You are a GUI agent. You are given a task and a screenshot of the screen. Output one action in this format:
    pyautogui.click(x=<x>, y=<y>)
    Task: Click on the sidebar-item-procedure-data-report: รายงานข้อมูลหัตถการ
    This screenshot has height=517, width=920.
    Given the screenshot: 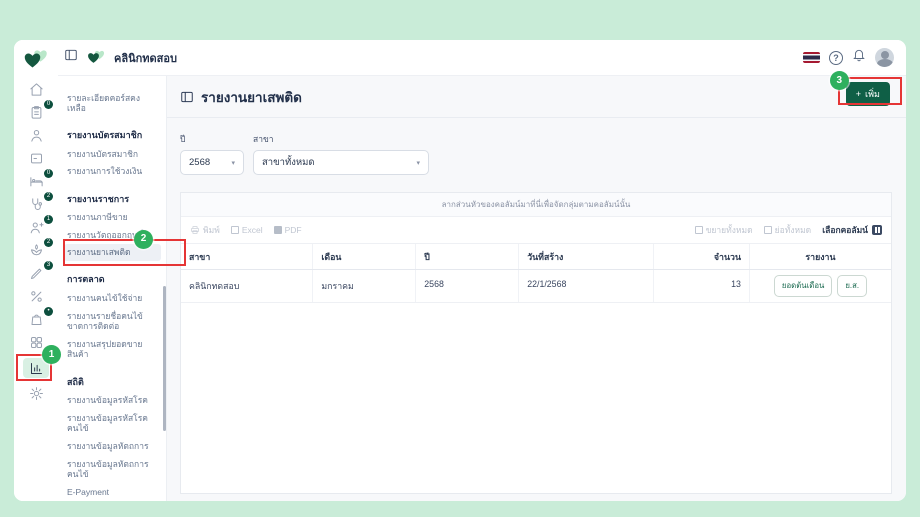 What is the action you would take?
    pyautogui.click(x=112, y=446)
    